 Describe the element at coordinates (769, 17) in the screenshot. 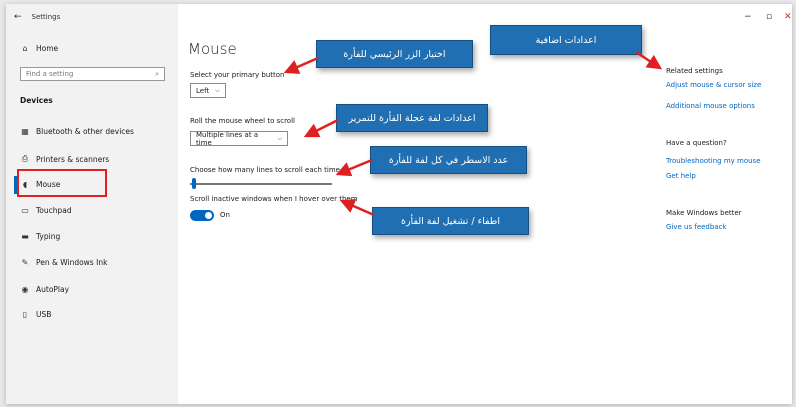

I see `maximize-button: ▫` at that location.